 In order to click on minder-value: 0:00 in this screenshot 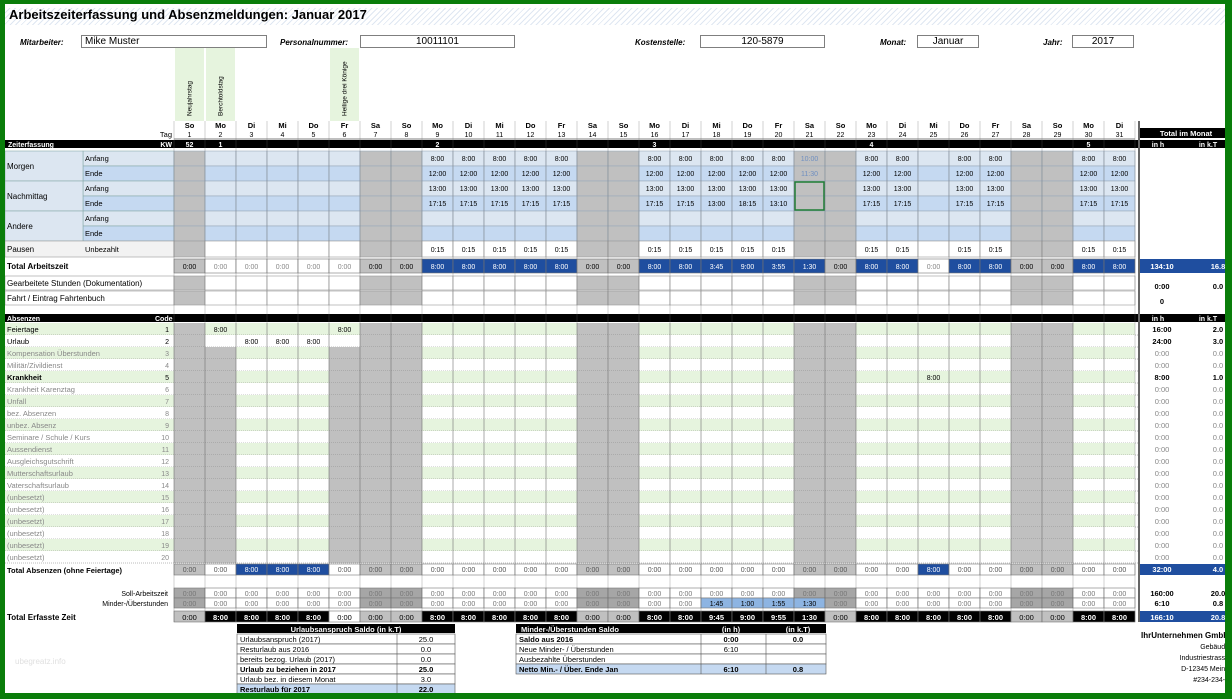, I will do `click(190, 604)`.